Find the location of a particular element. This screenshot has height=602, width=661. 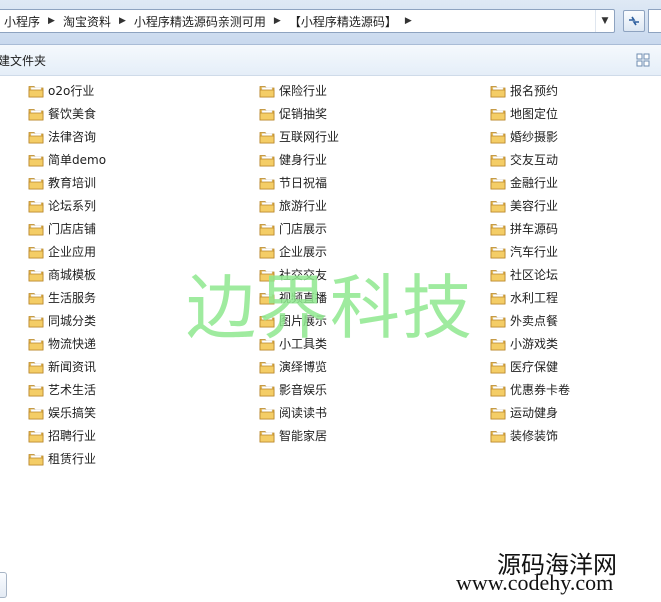

folder-item: 促销抽奖 is located at coordinates (293, 114).